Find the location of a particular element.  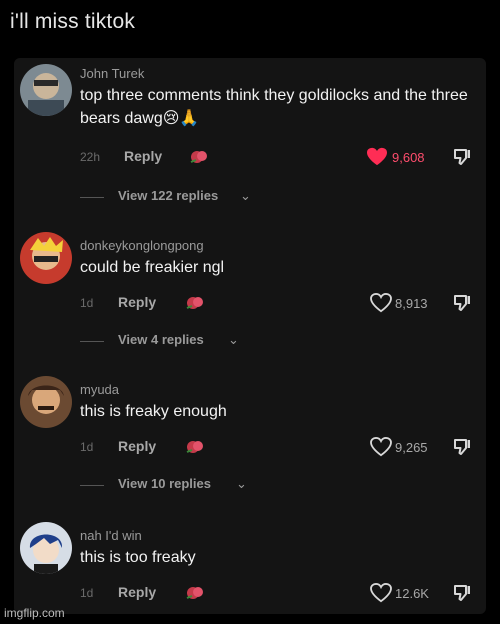

view-replies-button: View 122 replies ⌄ is located at coordinates (180, 197).